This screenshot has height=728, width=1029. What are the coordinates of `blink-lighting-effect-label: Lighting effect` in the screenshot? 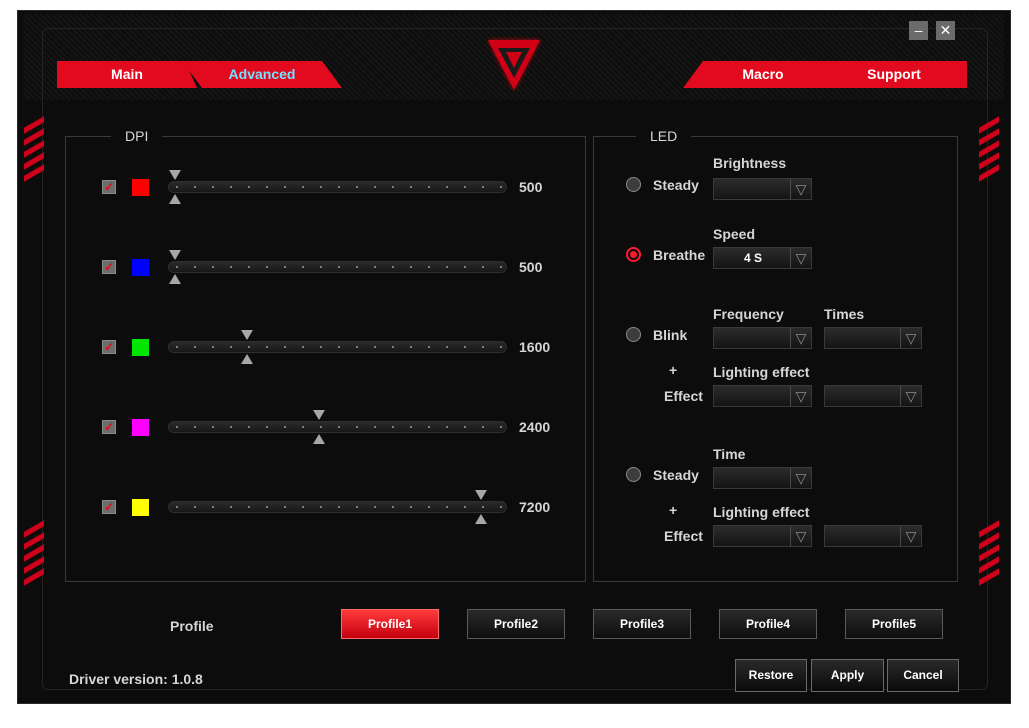 It's located at (761, 372).